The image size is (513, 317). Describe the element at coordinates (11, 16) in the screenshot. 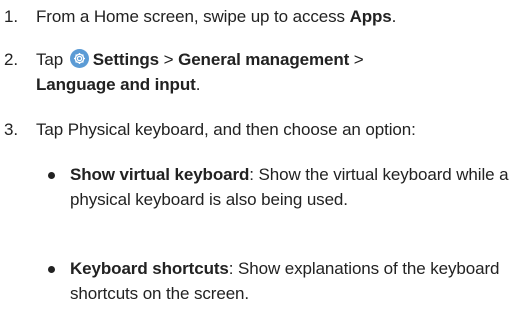

I see `step-number: 1.` at that location.